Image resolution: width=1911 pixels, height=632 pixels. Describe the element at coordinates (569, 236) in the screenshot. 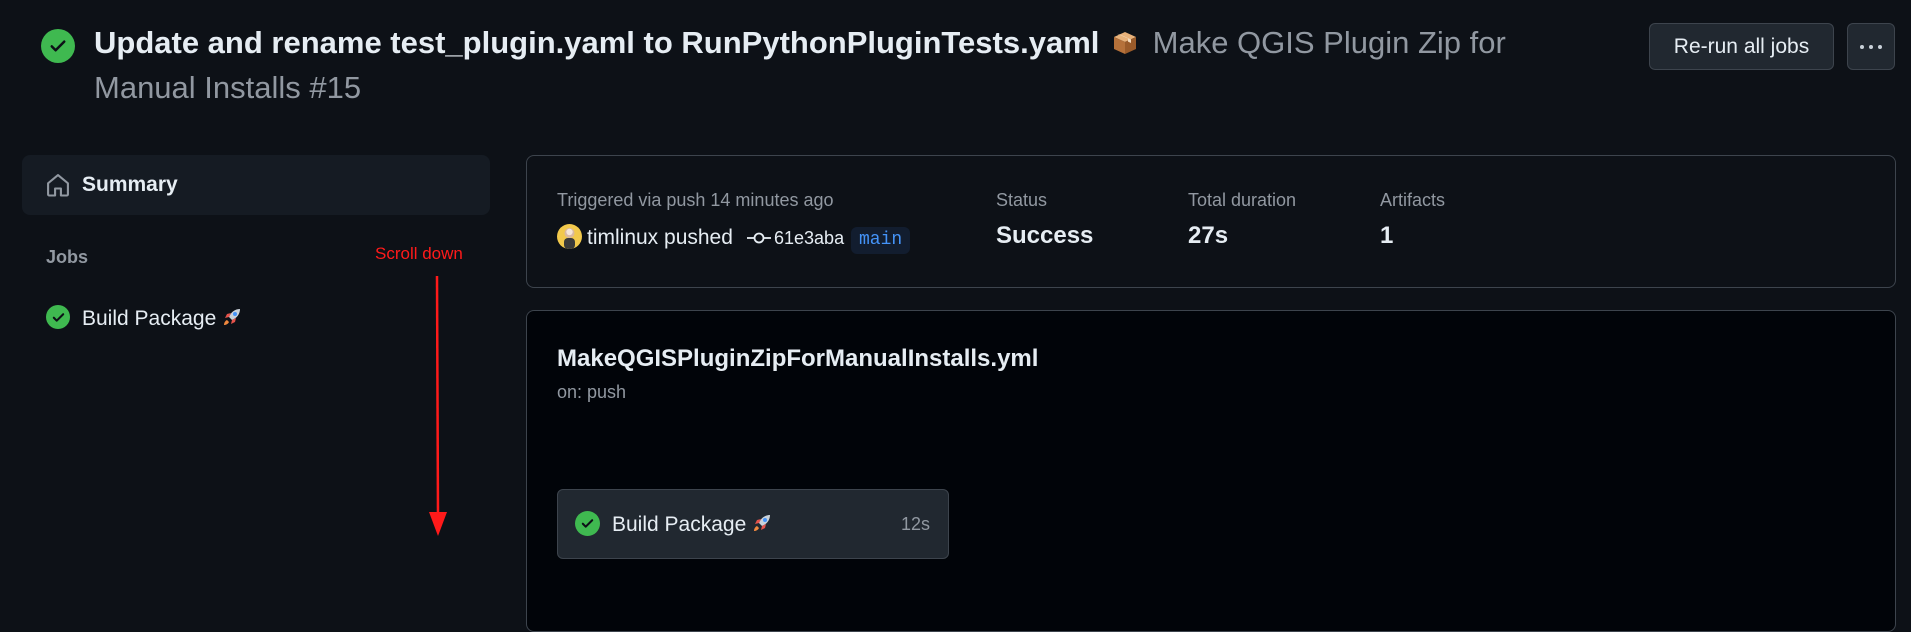

I see `avatar` at that location.